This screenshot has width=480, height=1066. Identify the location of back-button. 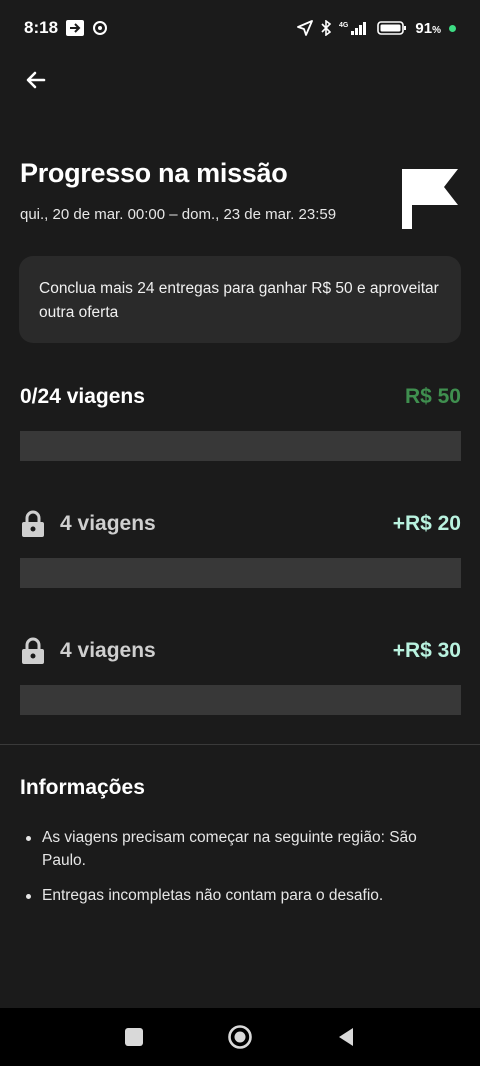
(36, 80).